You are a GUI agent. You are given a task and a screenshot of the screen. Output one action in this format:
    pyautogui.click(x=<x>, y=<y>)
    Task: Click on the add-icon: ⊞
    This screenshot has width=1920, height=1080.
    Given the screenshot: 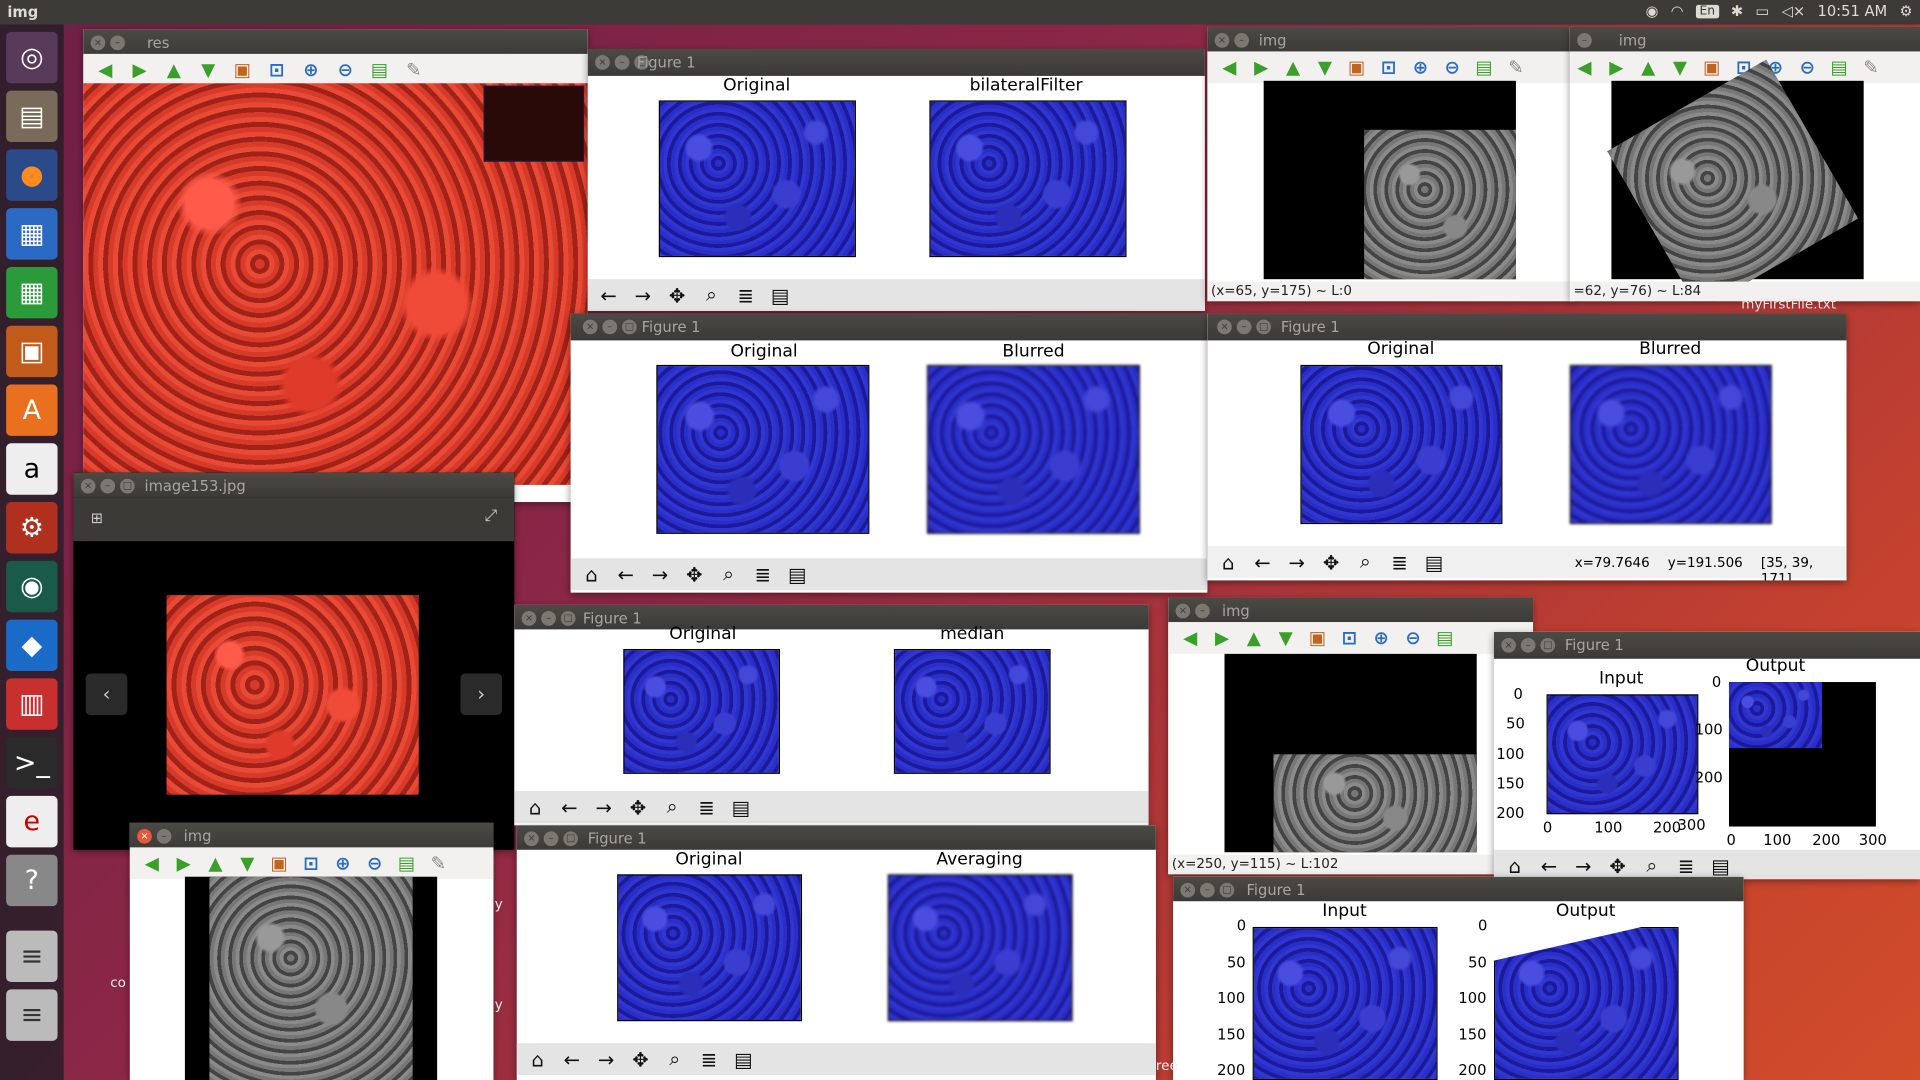 What is the action you would take?
    pyautogui.click(x=97, y=517)
    